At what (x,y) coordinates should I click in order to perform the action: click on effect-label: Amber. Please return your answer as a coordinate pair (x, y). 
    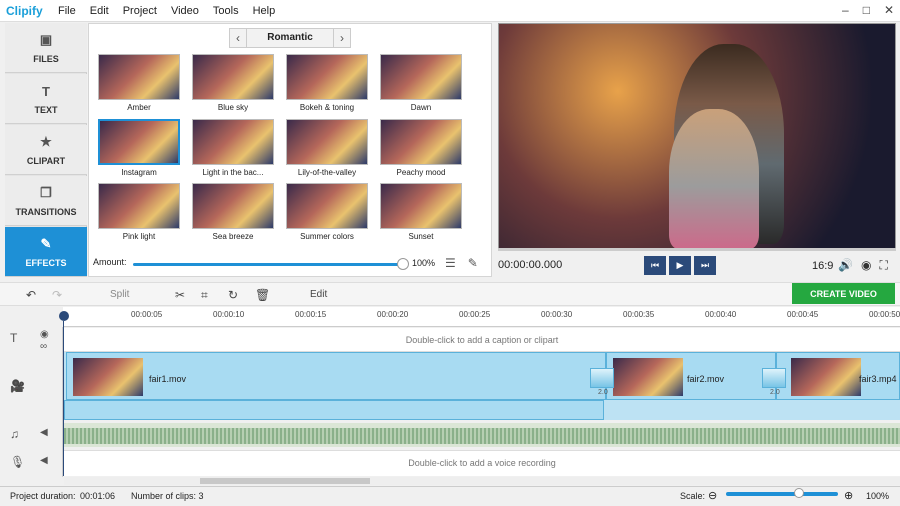
    Looking at the image, I should click on (139, 107).